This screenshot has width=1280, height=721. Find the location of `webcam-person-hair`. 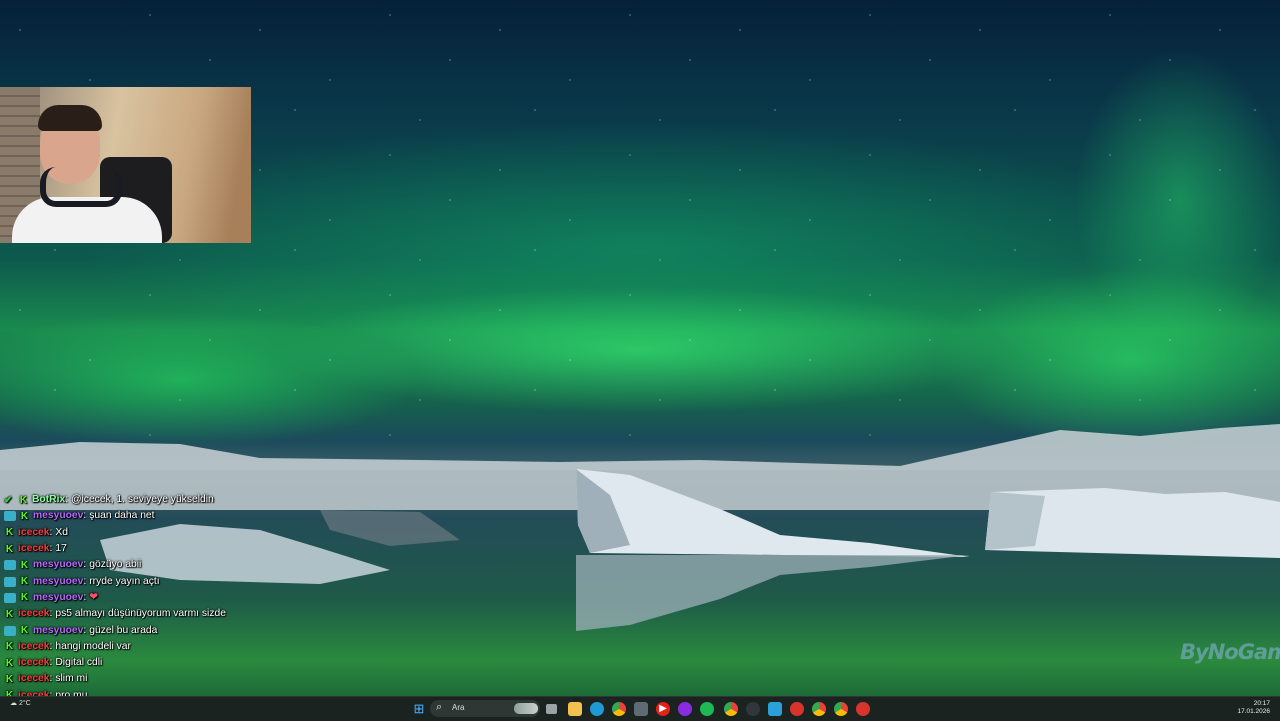

webcam-person-hair is located at coordinates (70, 118).